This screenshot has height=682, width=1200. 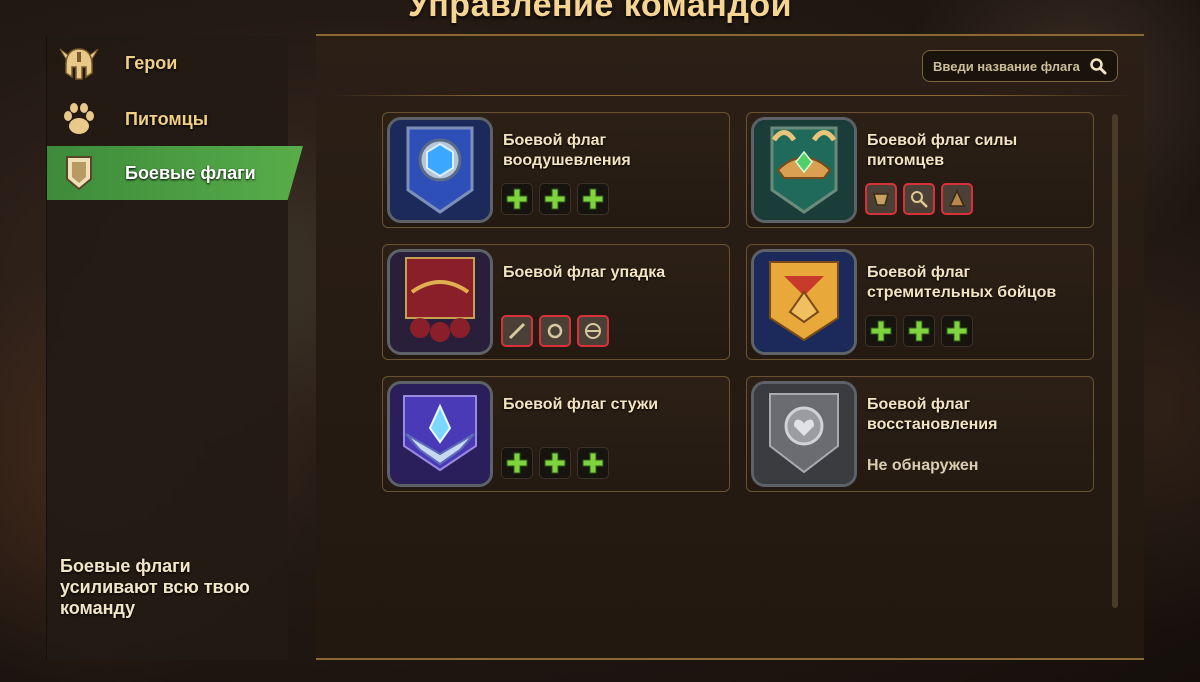 I want to click on flag-card: Боевой флаг восстановления Не обнаружен, so click(x=920, y=434).